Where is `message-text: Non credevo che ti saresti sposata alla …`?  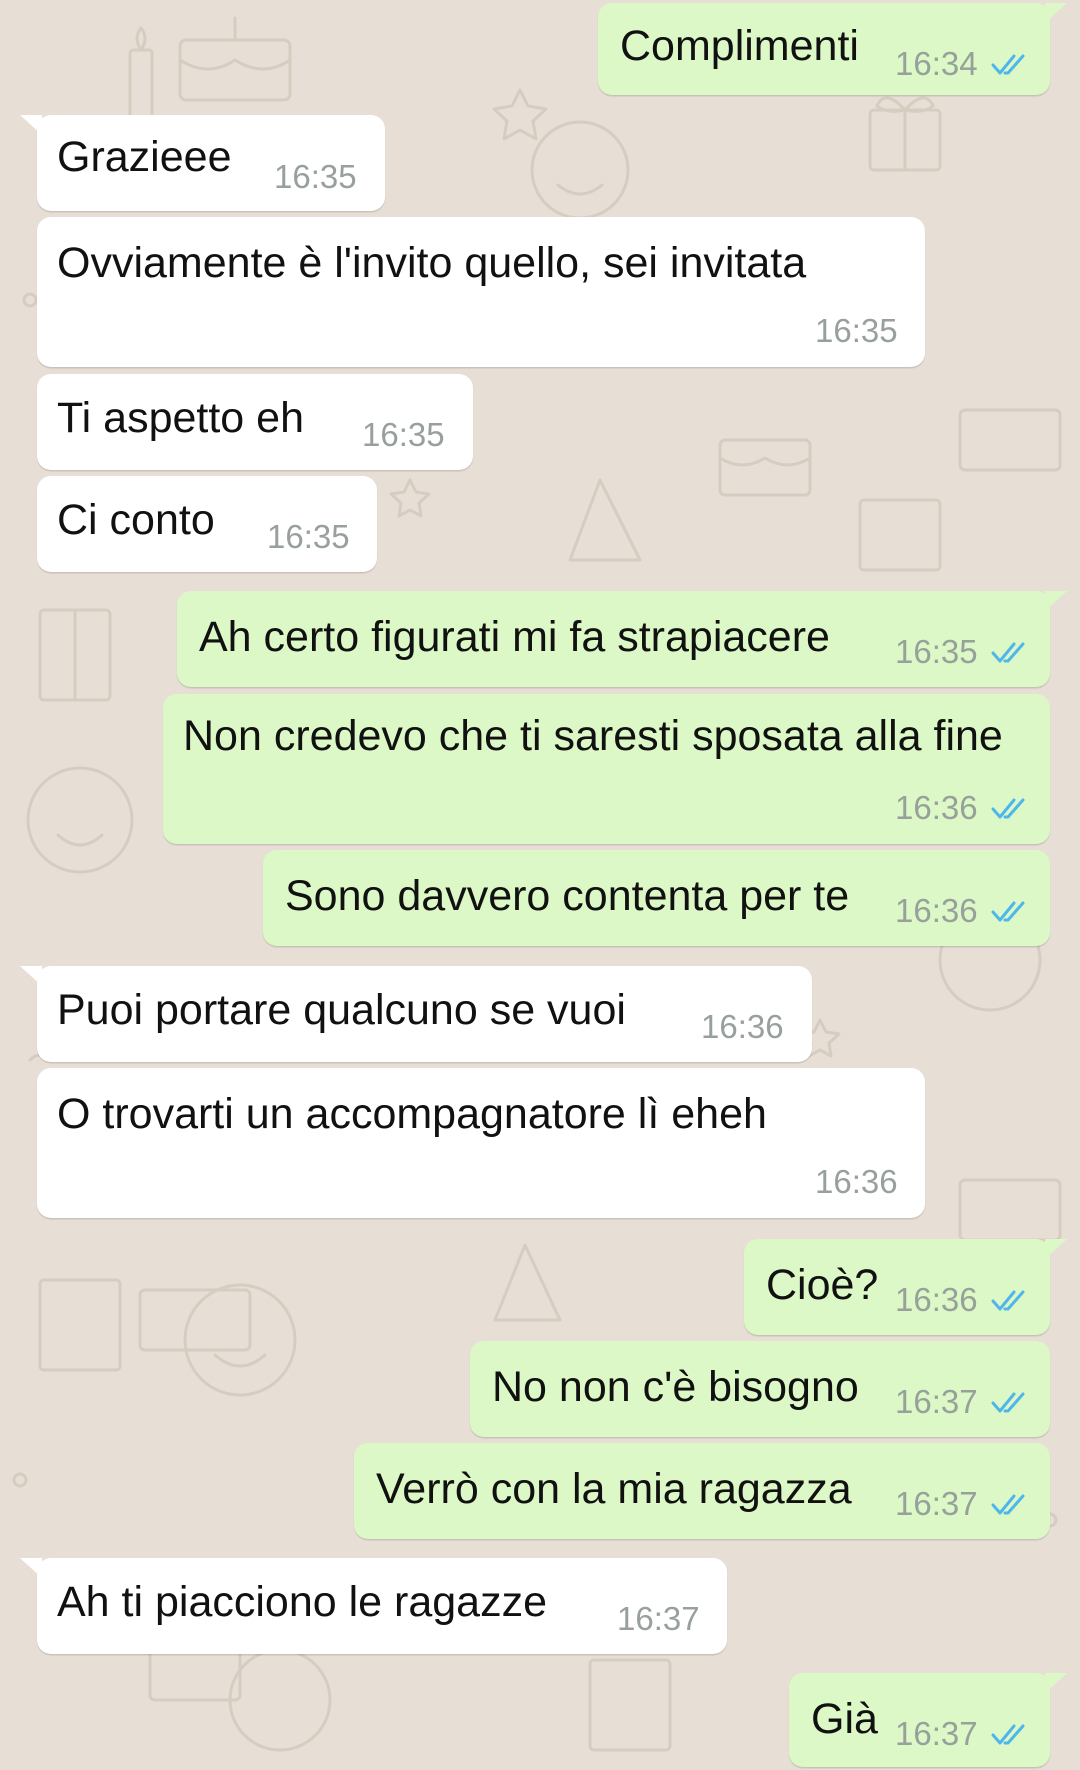
message-text: Non credevo che ti saresti sposata alla … is located at coordinates (593, 736).